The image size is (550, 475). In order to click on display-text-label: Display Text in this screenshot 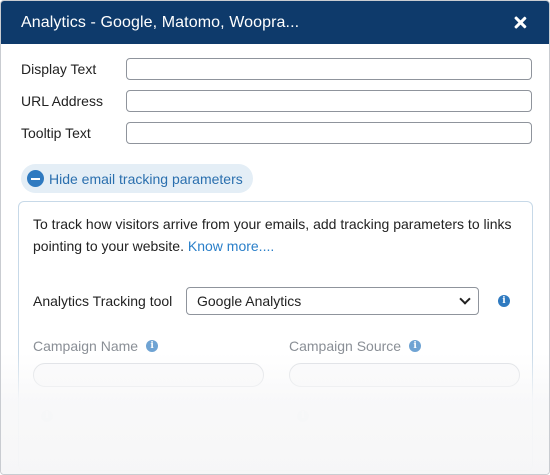, I will do `click(59, 69)`.